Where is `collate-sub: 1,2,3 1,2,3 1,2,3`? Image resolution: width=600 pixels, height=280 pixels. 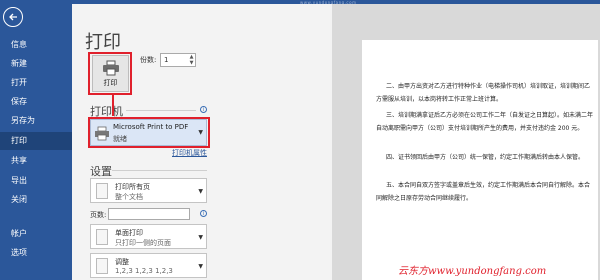 collate-sub: 1,2,3 1,2,3 1,2,3 is located at coordinates (144, 271).